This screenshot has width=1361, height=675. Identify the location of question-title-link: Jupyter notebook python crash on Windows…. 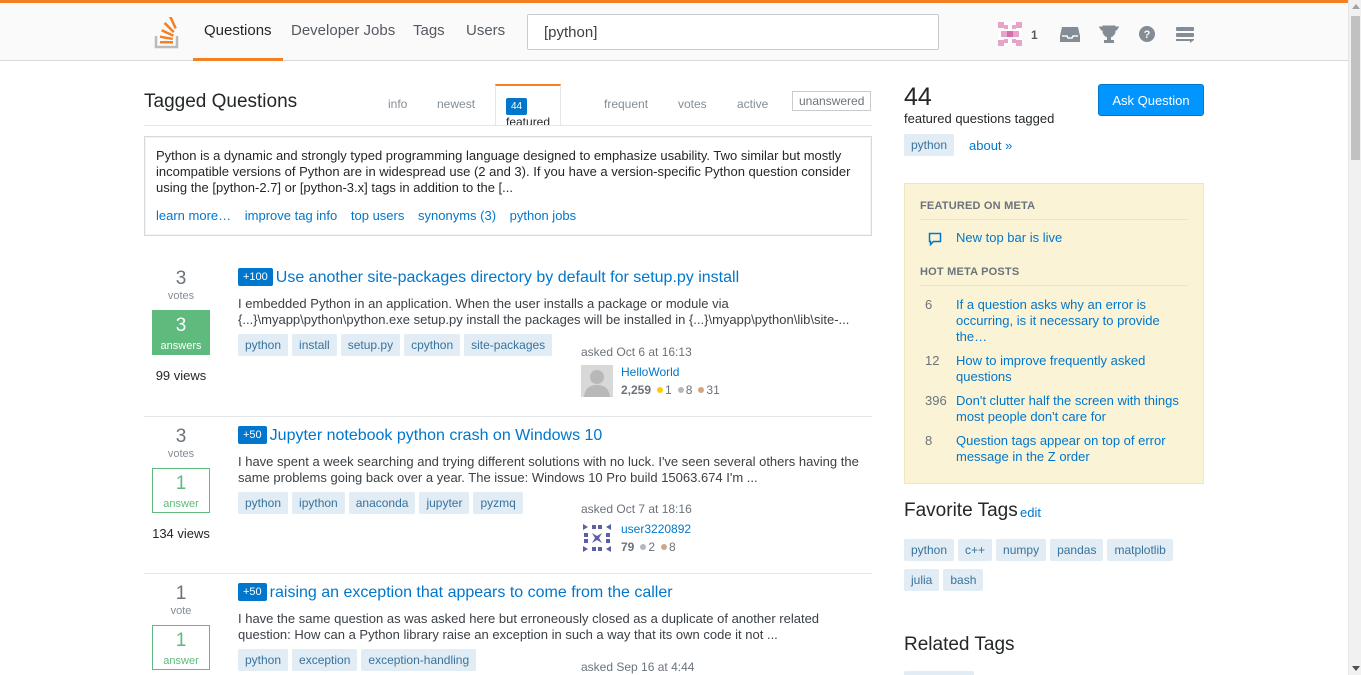
(436, 435).